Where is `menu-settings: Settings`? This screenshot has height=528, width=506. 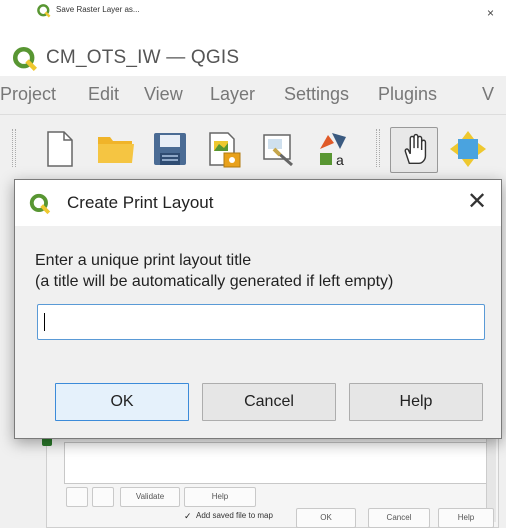 menu-settings: Settings is located at coordinates (316, 94).